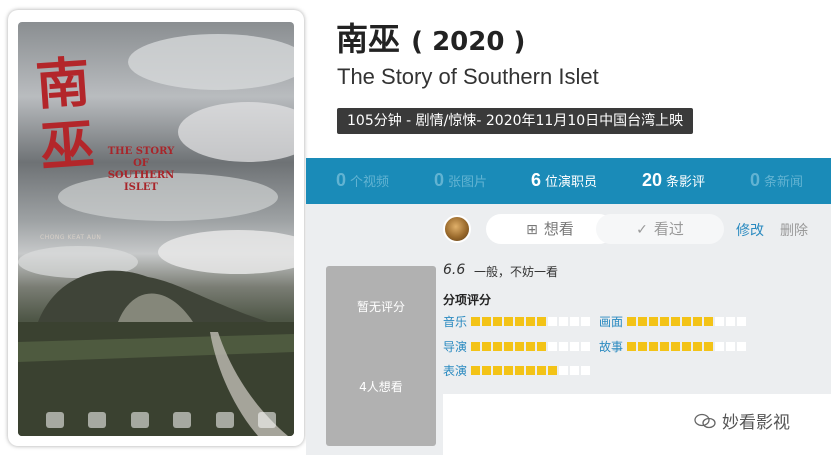  Describe the element at coordinates (381, 387) in the screenshot. I see `wants-count: 4人想看` at that location.